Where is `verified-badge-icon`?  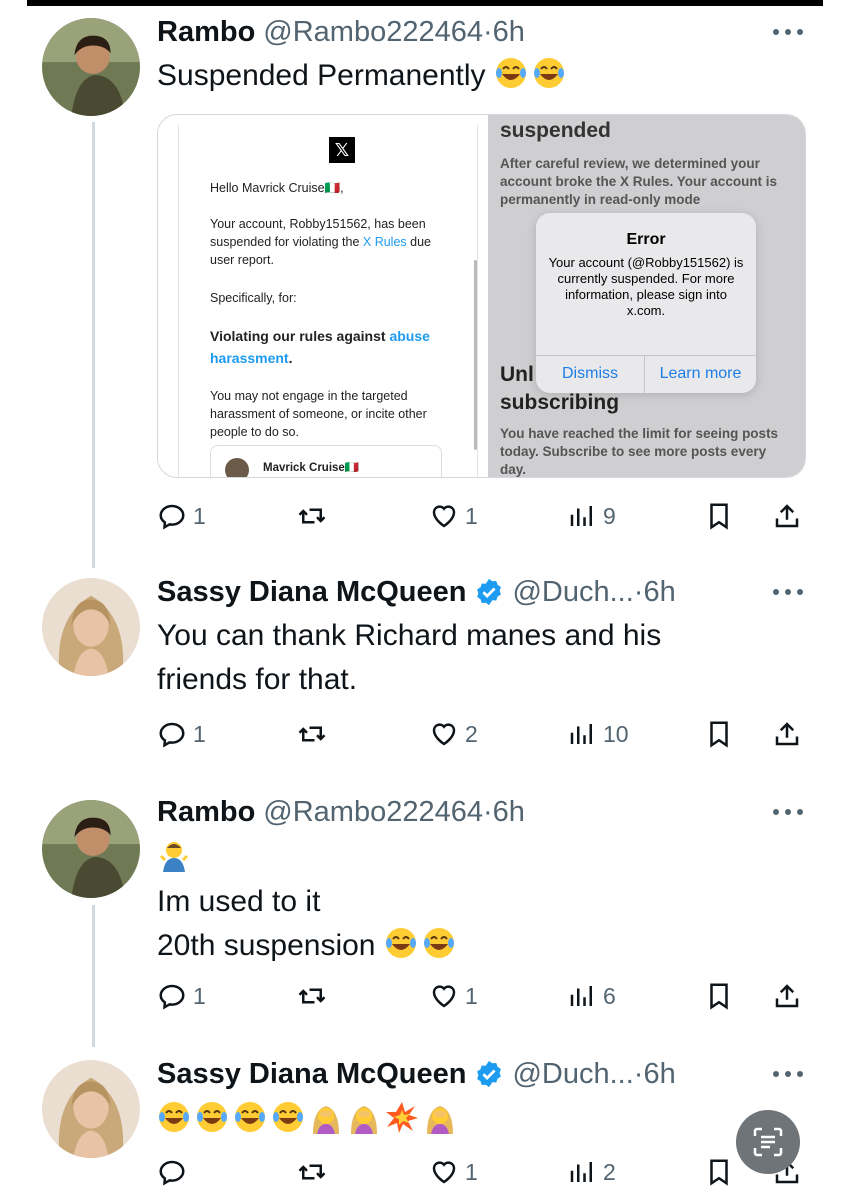 verified-badge-icon is located at coordinates (489, 1074).